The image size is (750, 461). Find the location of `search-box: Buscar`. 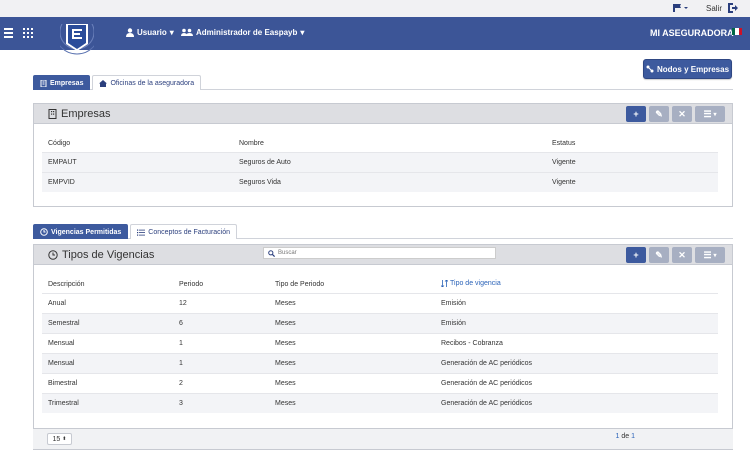

search-box: Buscar is located at coordinates (379, 253).